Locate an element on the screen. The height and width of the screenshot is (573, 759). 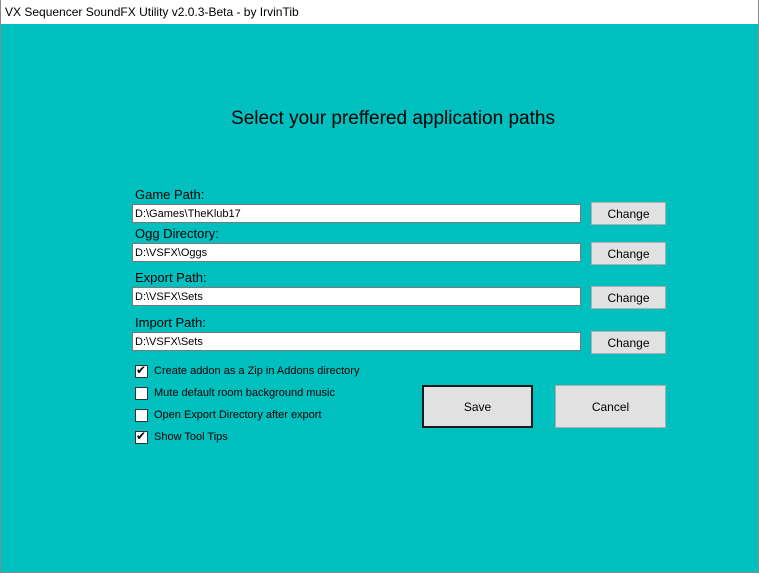
export-path-input is located at coordinates (356, 296).